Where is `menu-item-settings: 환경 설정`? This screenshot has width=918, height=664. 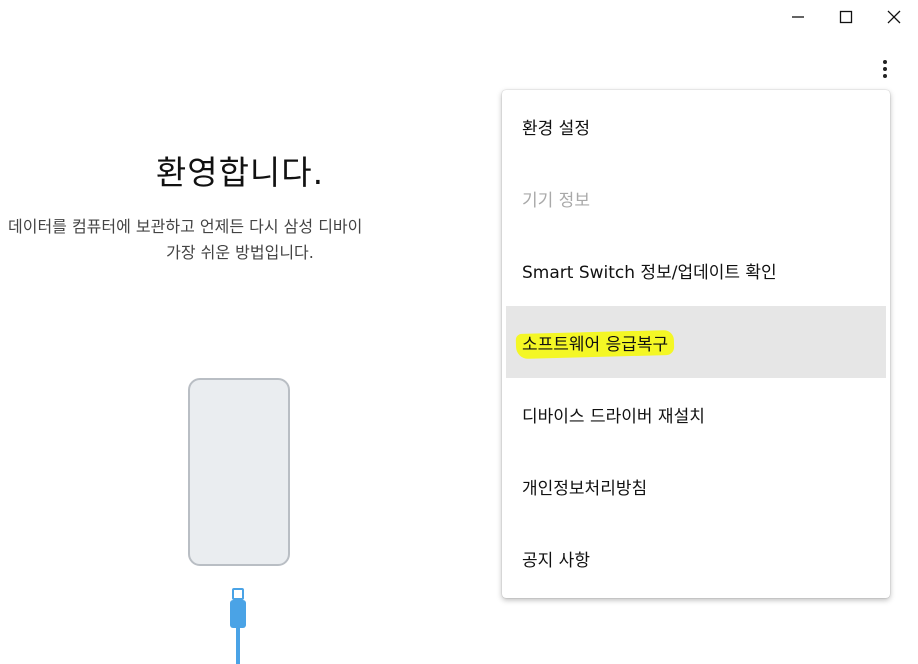 menu-item-settings: 환경 설정 is located at coordinates (696, 126).